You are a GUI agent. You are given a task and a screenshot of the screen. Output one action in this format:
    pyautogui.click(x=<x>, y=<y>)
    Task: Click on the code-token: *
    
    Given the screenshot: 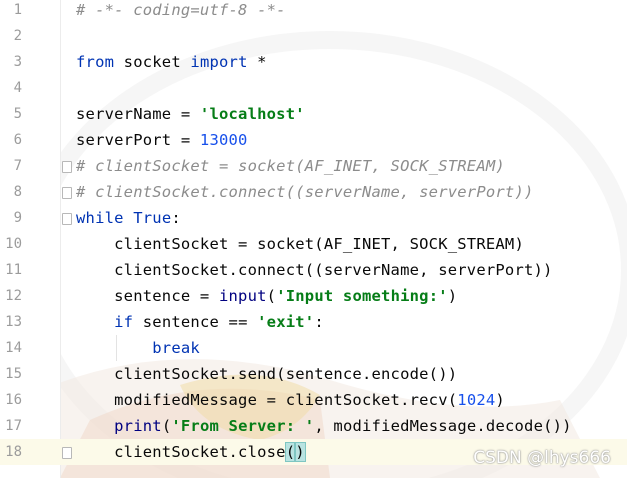 What is the action you would take?
    pyautogui.click(x=257, y=62)
    